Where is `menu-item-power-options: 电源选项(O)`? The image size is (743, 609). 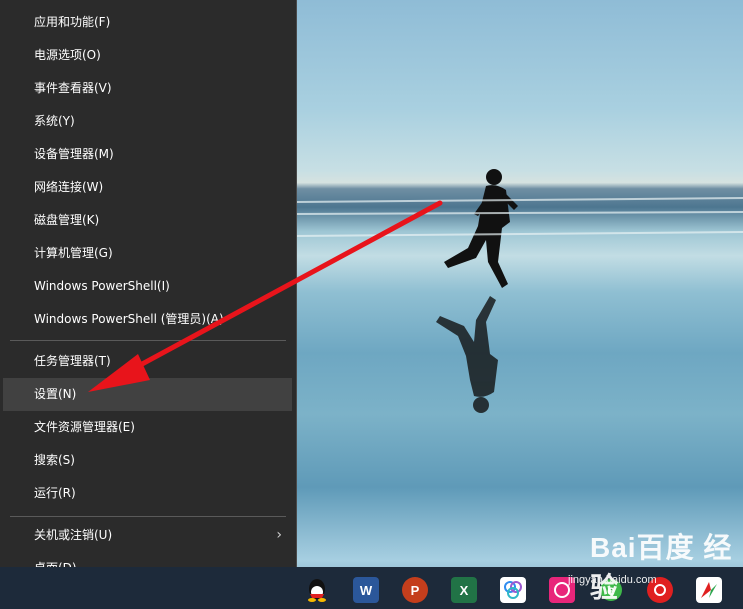 menu-item-power-options: 电源选项(O) is located at coordinates (146, 55).